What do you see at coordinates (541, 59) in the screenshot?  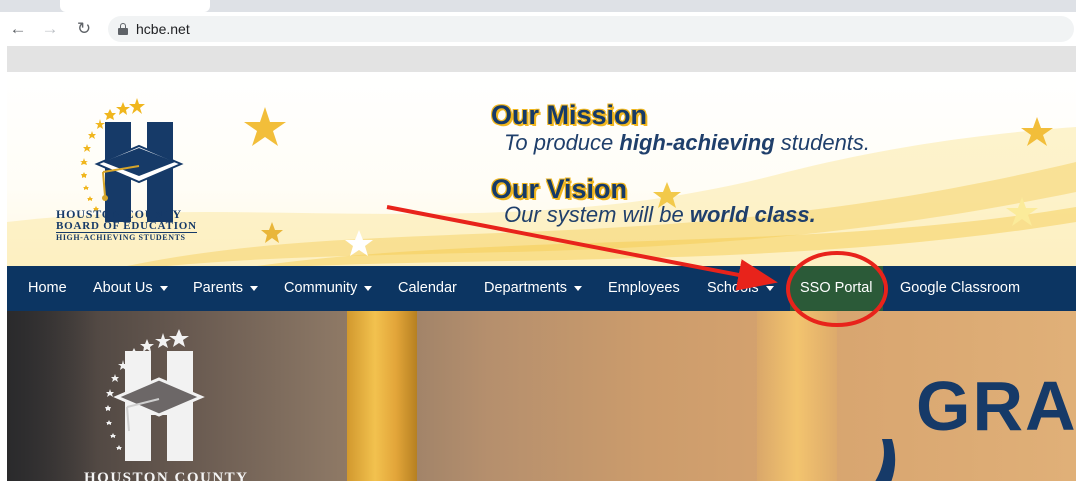 I see `bookmark-bar` at bounding box center [541, 59].